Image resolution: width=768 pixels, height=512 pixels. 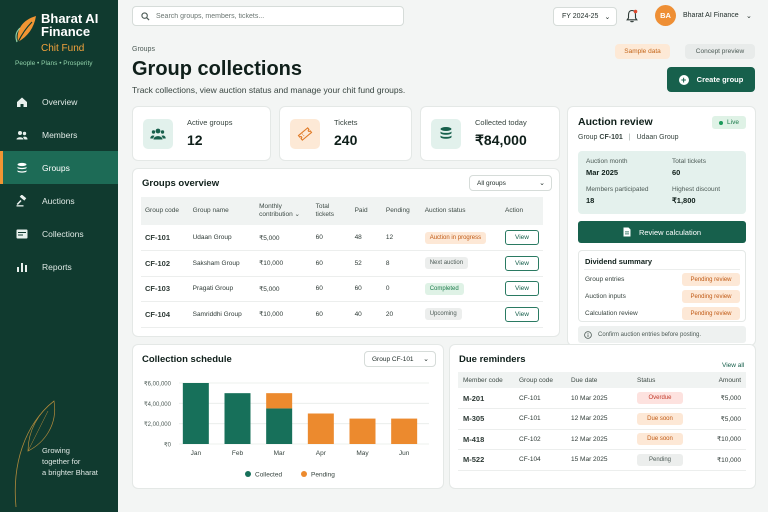 What do you see at coordinates (632, 16) in the screenshot?
I see `bell-icon` at bounding box center [632, 16].